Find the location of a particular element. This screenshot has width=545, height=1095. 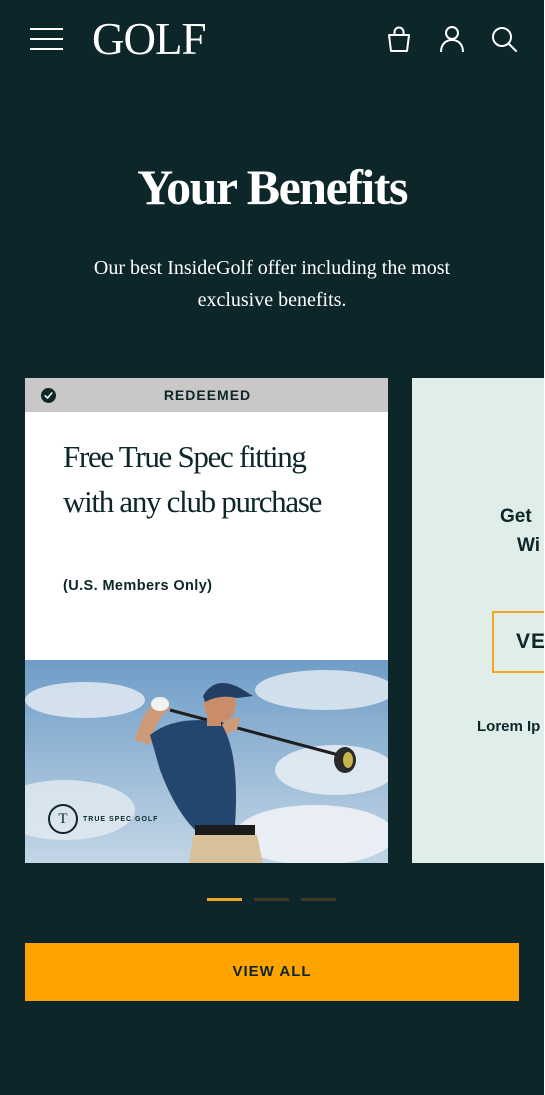

benefit-note: (U.S. Members Only) is located at coordinates (138, 586).